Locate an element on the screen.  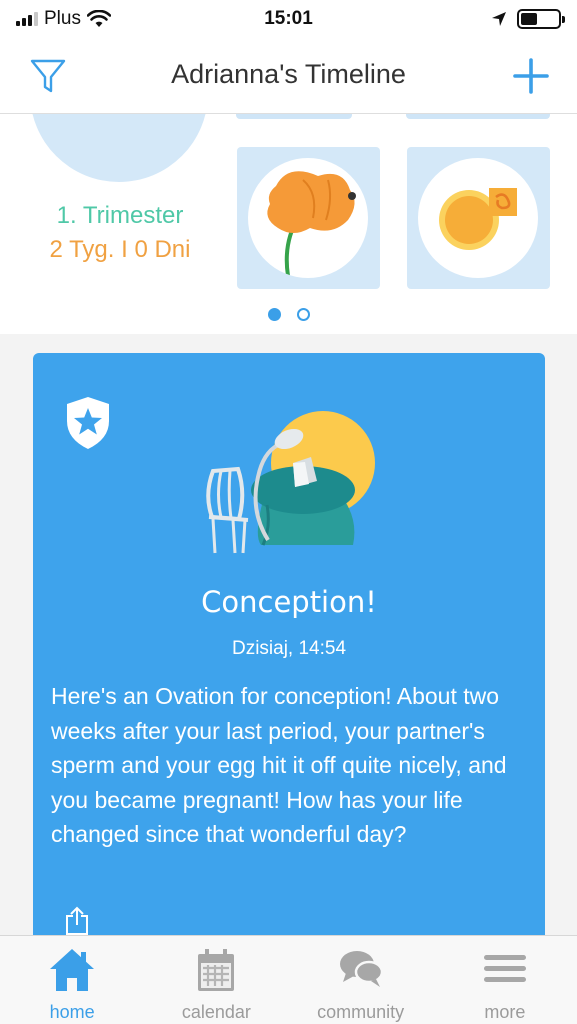
week-circle is located at coordinates (119, 148).